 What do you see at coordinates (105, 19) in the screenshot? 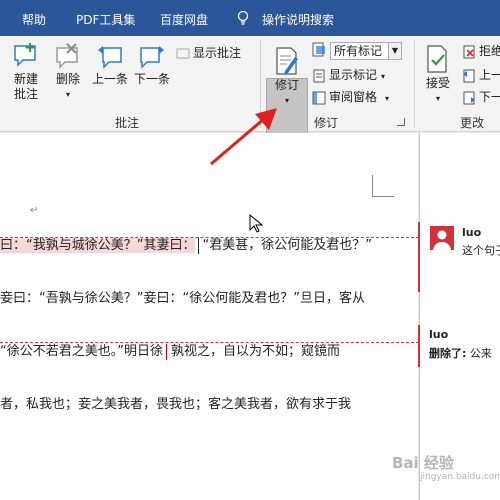
I see `tab-pdf-tools: PDF工具集` at bounding box center [105, 19].